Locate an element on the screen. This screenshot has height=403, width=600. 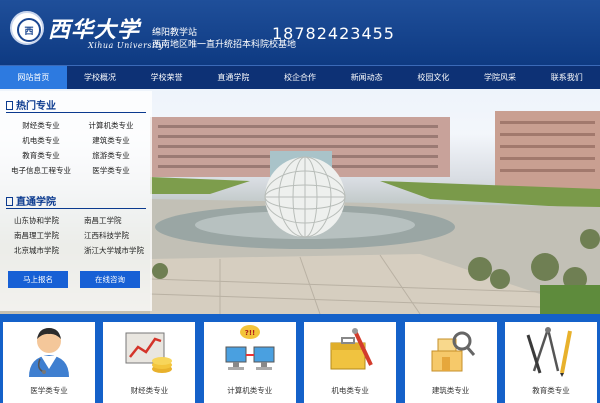
nav-contact: 联系我们 is located at coordinates (566, 77).